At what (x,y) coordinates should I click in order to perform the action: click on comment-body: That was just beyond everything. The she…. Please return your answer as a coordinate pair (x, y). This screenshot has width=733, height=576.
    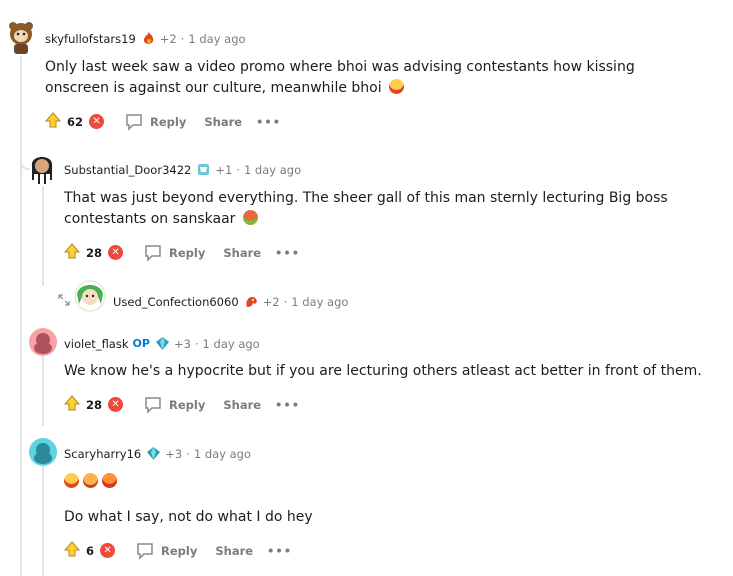
    Looking at the image, I should click on (374, 209).